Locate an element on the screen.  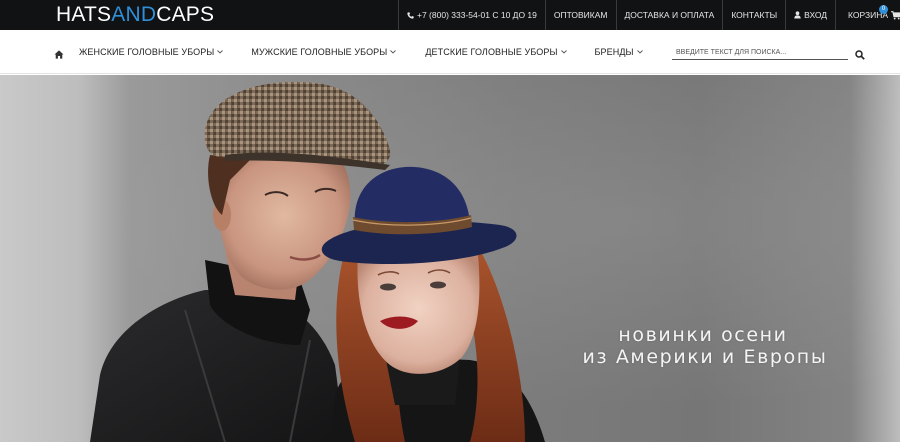
nav-item-women: ЖЕНСКИЕ ГОЛОВНЫЕ УБОРЫ is located at coordinates (151, 52).